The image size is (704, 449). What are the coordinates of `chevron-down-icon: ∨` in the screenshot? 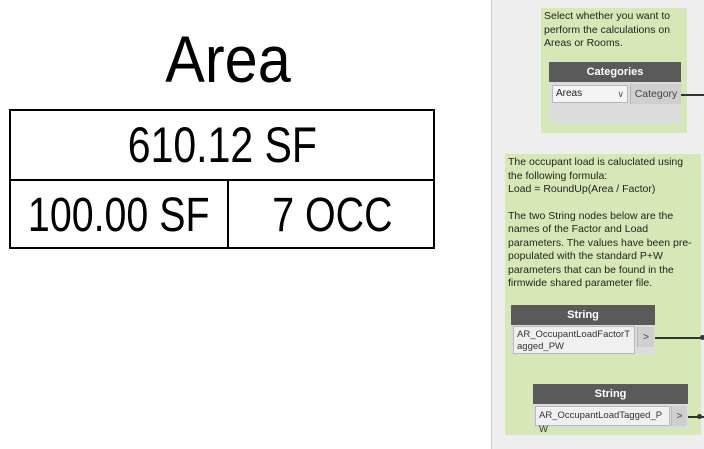 It's located at (620, 94).